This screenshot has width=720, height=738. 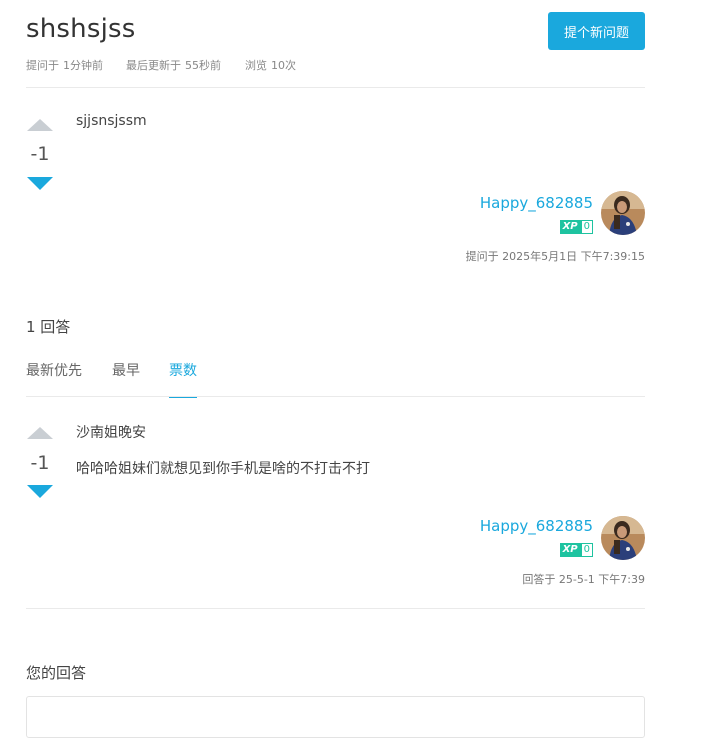 I want to click on views-label: 浏览, so click(x=256, y=65).